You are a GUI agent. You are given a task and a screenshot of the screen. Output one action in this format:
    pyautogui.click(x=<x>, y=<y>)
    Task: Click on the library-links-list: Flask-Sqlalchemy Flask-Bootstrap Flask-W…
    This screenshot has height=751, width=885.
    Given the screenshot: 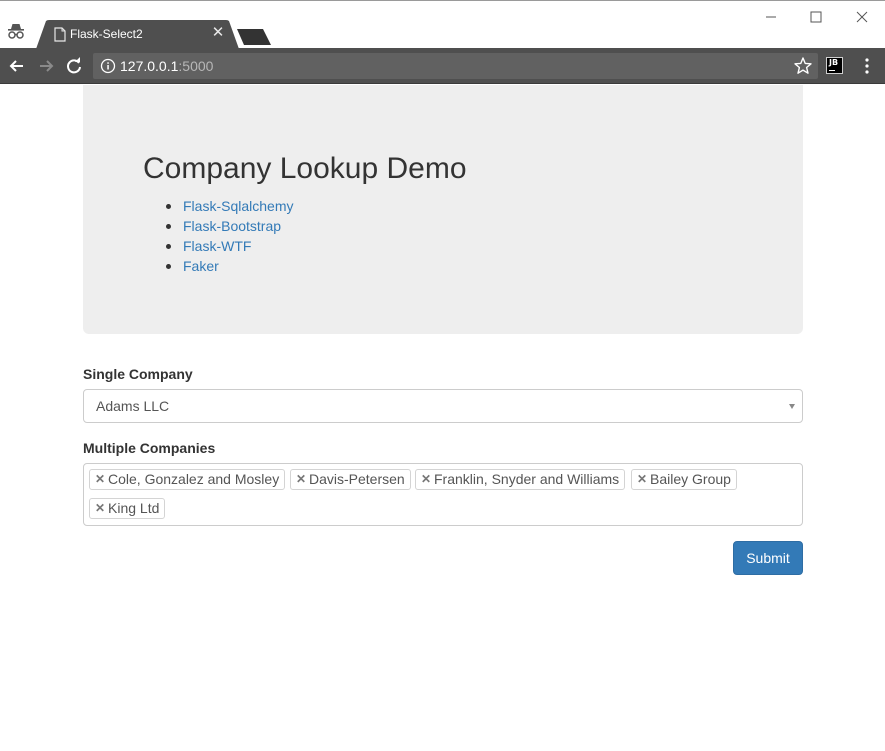 What is the action you would take?
    pyautogui.click(x=218, y=237)
    